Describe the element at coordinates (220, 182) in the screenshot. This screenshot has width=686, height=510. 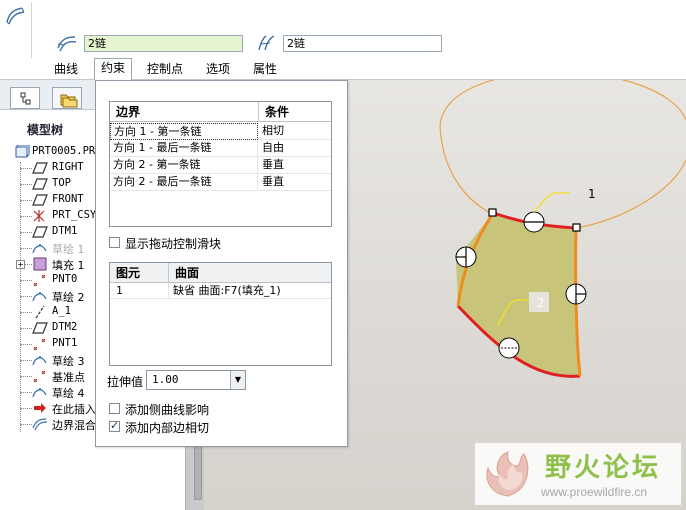
I see `boundary-row: 方向 2 - 最后一条链 垂直` at that location.